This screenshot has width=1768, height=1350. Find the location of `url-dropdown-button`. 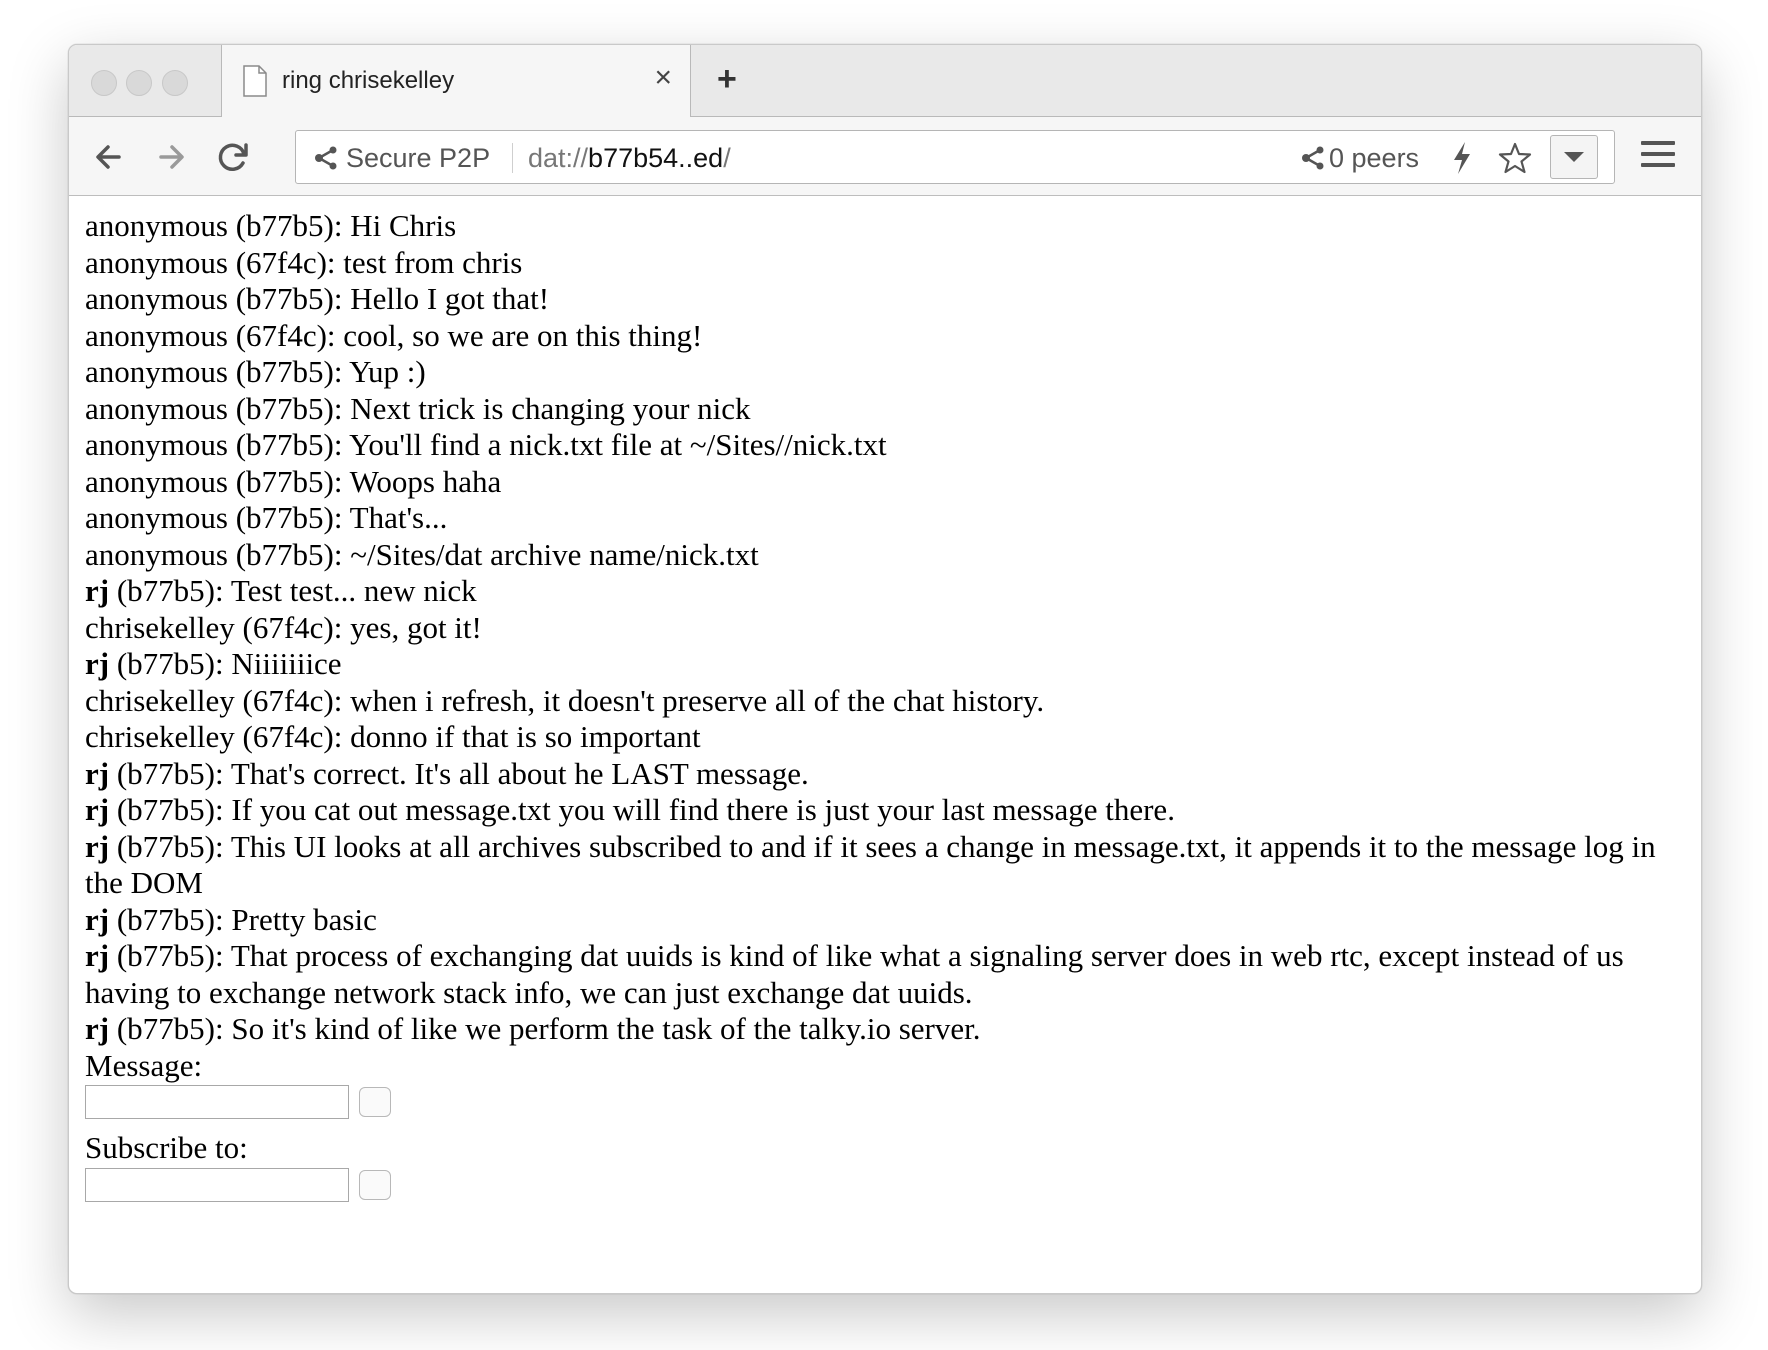

url-dropdown-button is located at coordinates (1574, 157).